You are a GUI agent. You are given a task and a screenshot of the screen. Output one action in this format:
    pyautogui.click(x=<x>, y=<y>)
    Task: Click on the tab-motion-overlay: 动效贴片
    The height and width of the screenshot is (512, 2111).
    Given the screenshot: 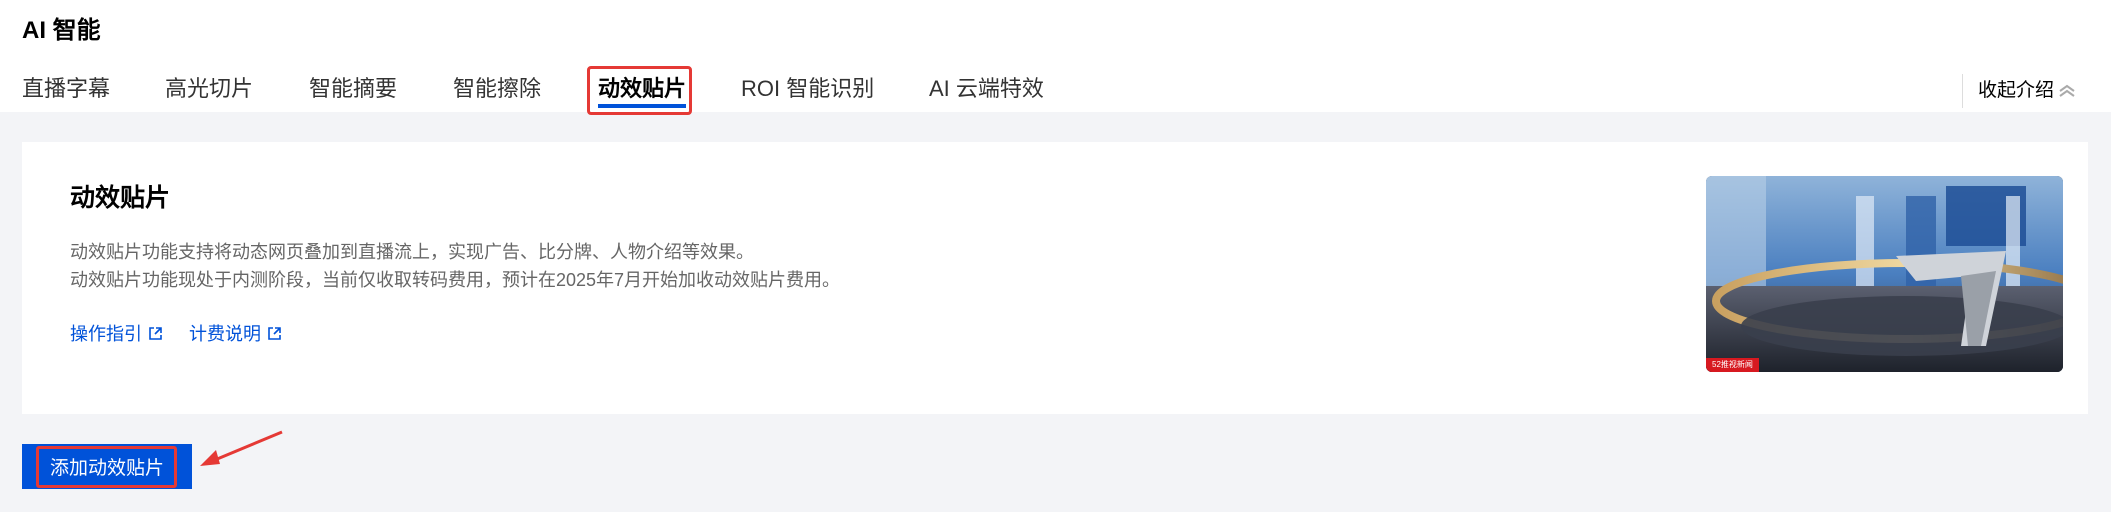 What is the action you would take?
    pyautogui.click(x=642, y=89)
    